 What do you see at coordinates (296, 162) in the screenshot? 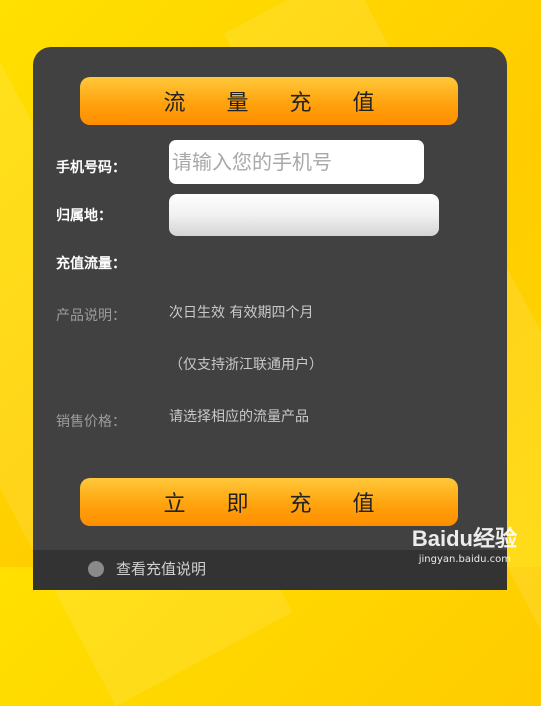
I see `phone-input` at bounding box center [296, 162].